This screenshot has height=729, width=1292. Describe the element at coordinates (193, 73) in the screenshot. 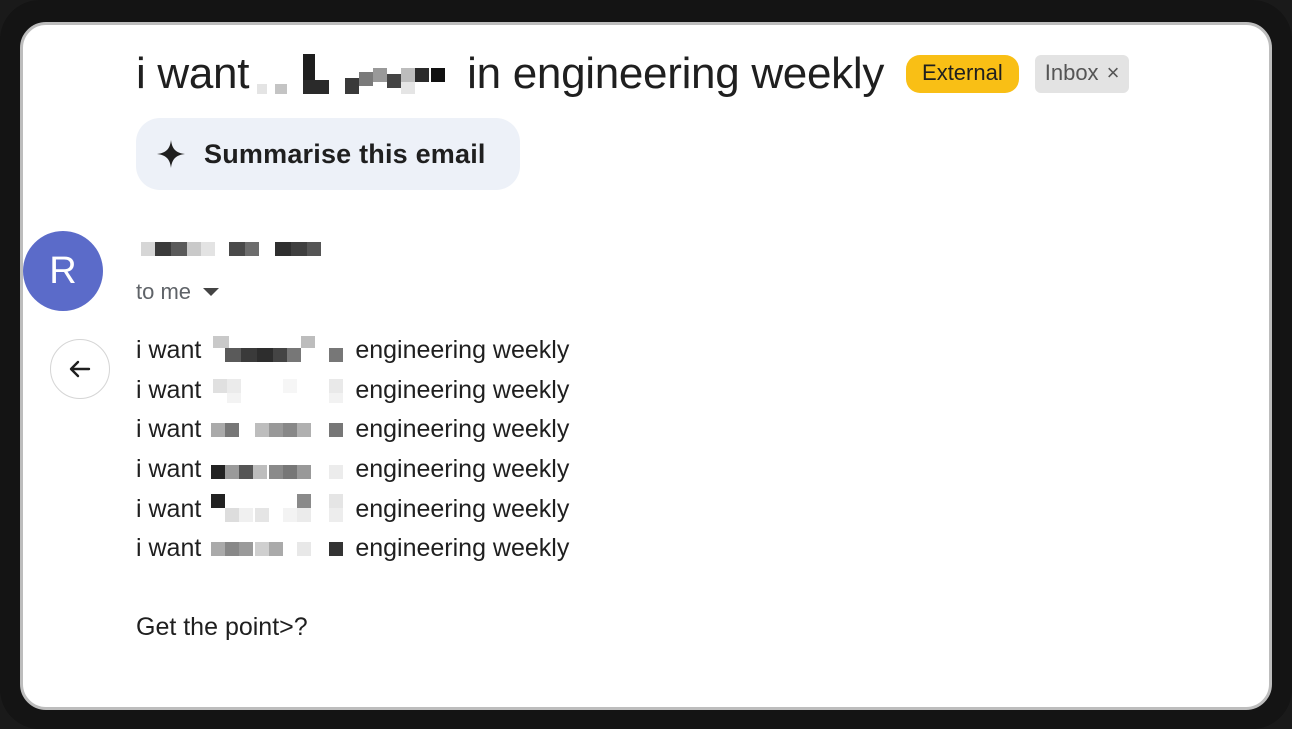

I see `subject-prefix: i want` at that location.